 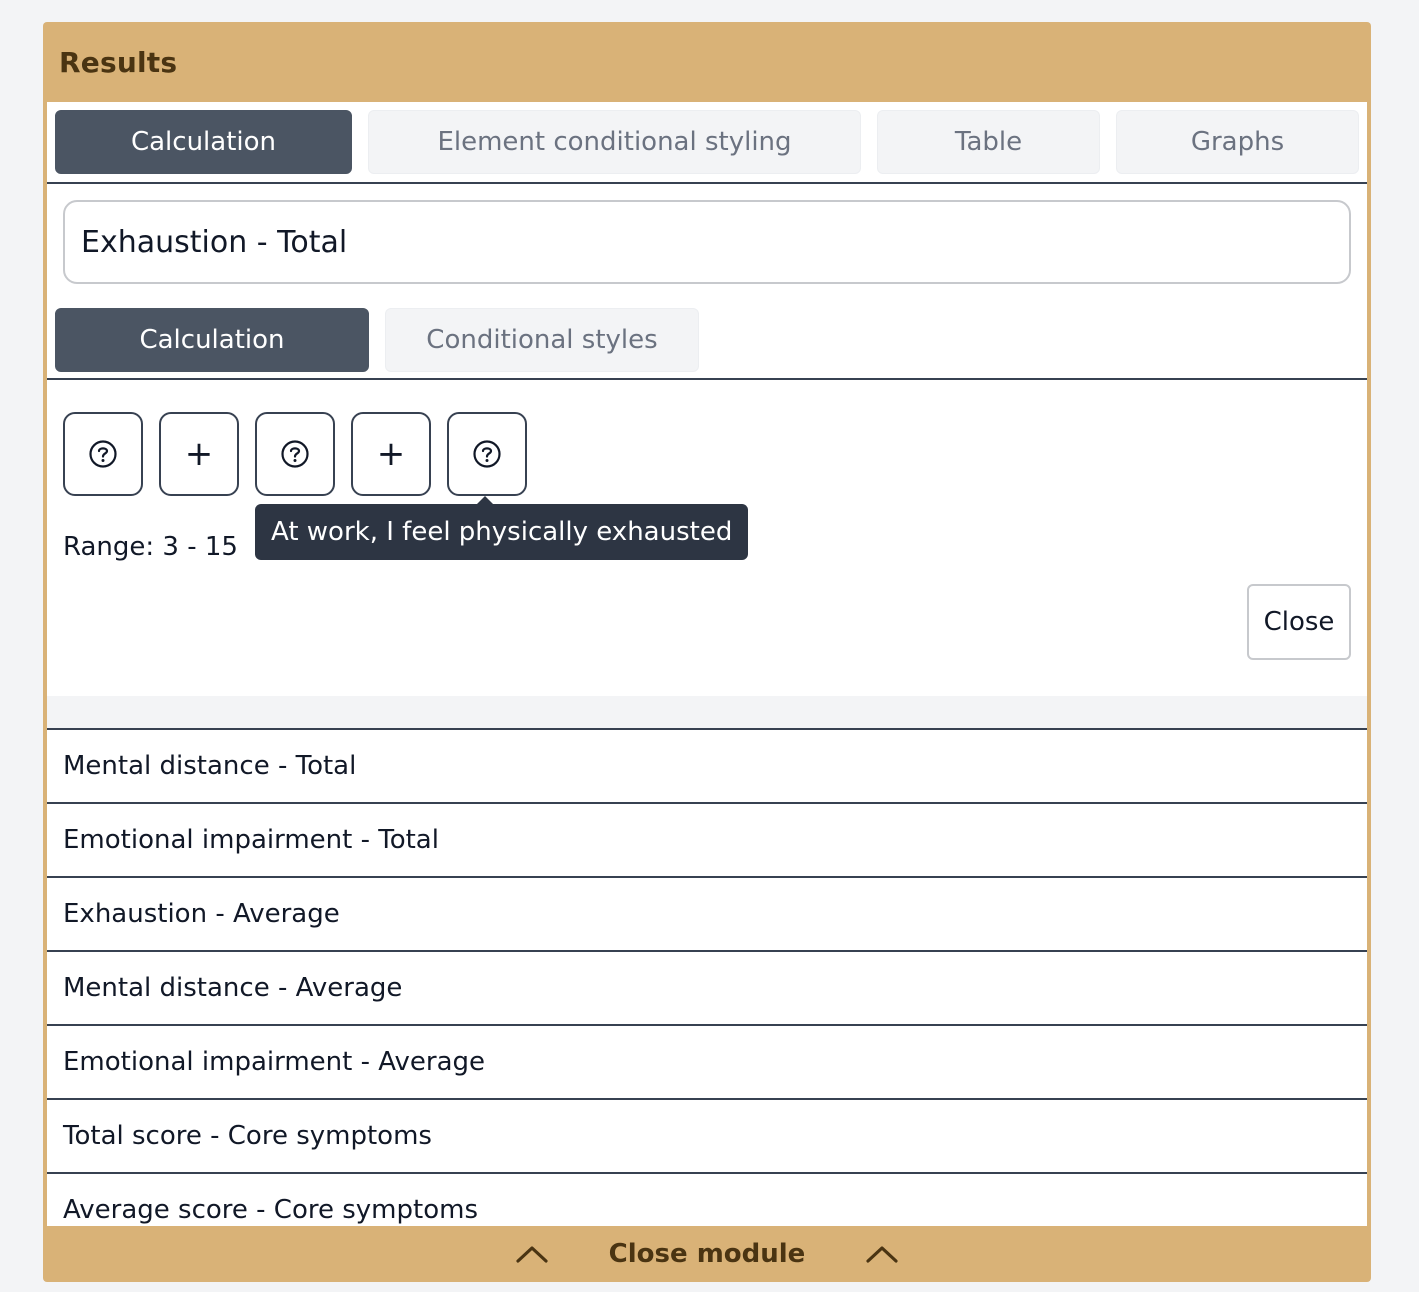 I want to click on calc-token-plus-1: +, so click(x=199, y=454).